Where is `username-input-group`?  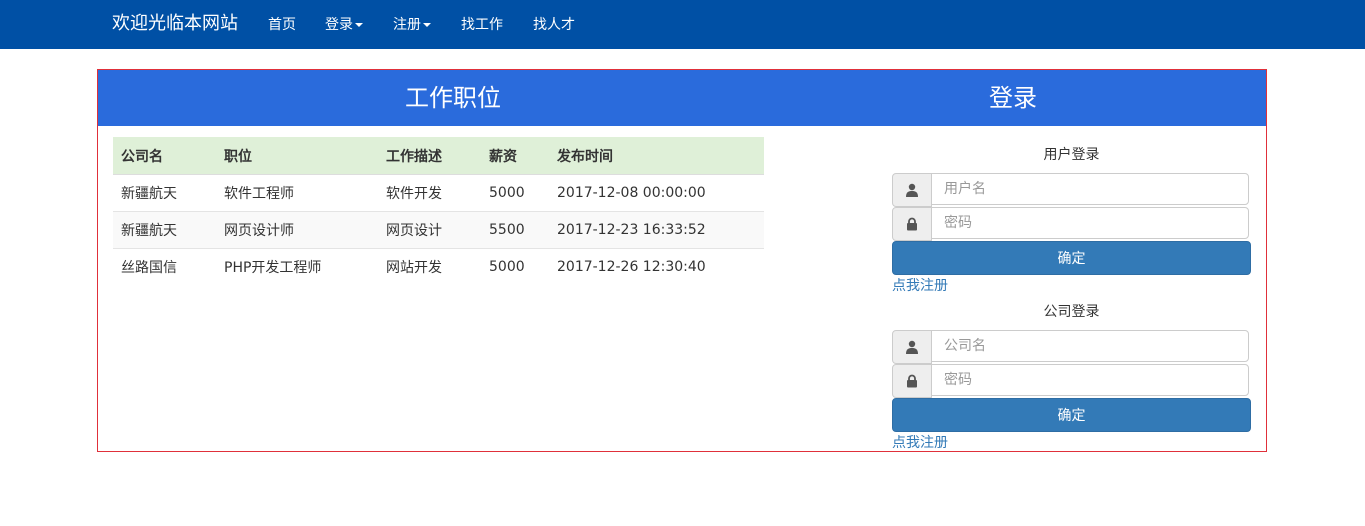 username-input-group is located at coordinates (1071, 190).